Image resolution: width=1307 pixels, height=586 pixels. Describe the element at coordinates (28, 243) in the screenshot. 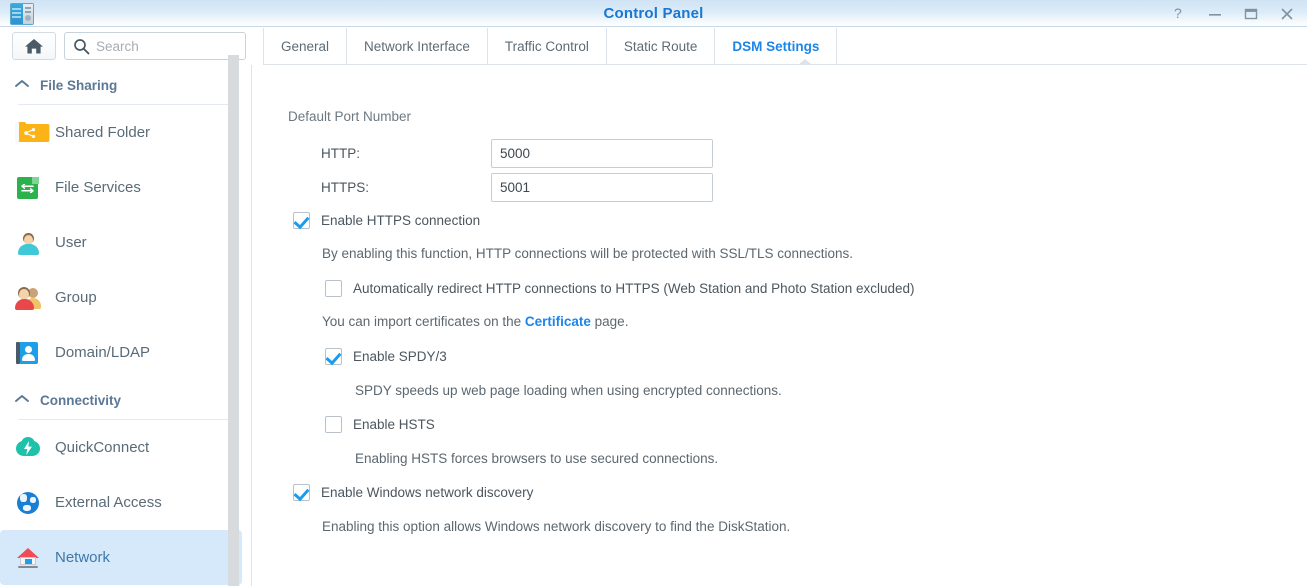

I see `user-icon` at that location.